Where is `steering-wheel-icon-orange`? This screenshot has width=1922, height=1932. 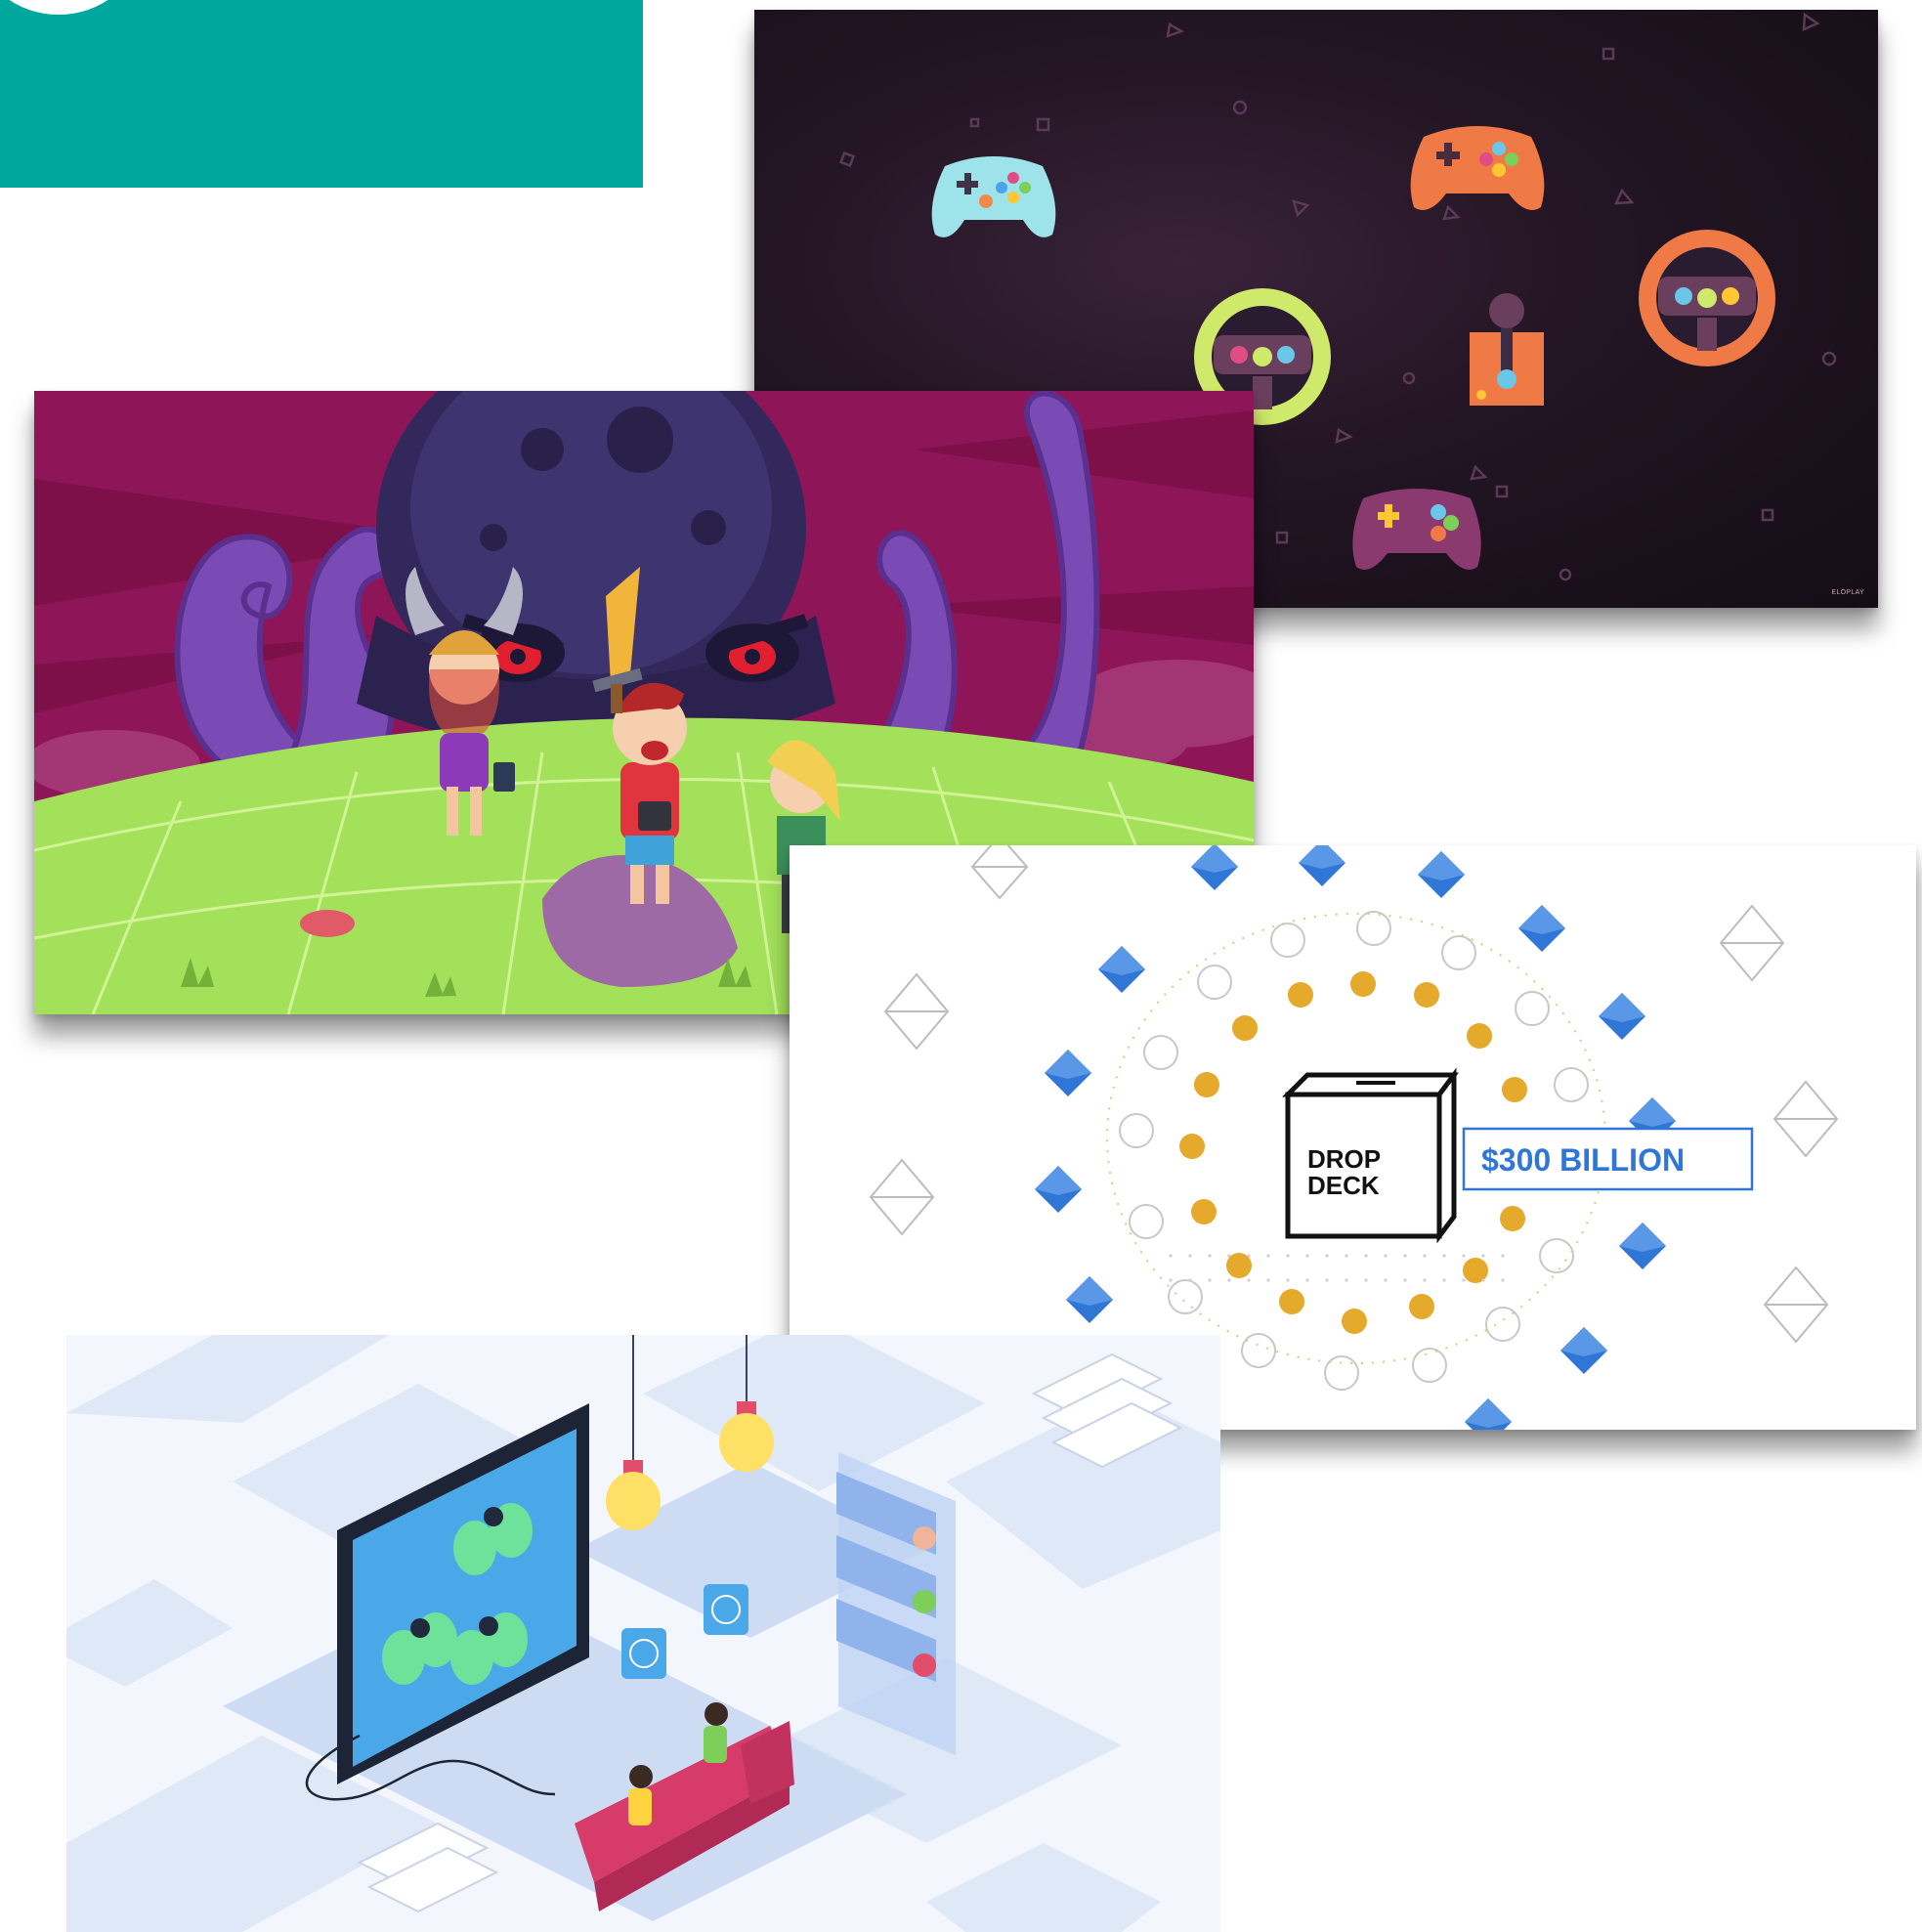
steering-wheel-icon-orange is located at coordinates (1707, 298).